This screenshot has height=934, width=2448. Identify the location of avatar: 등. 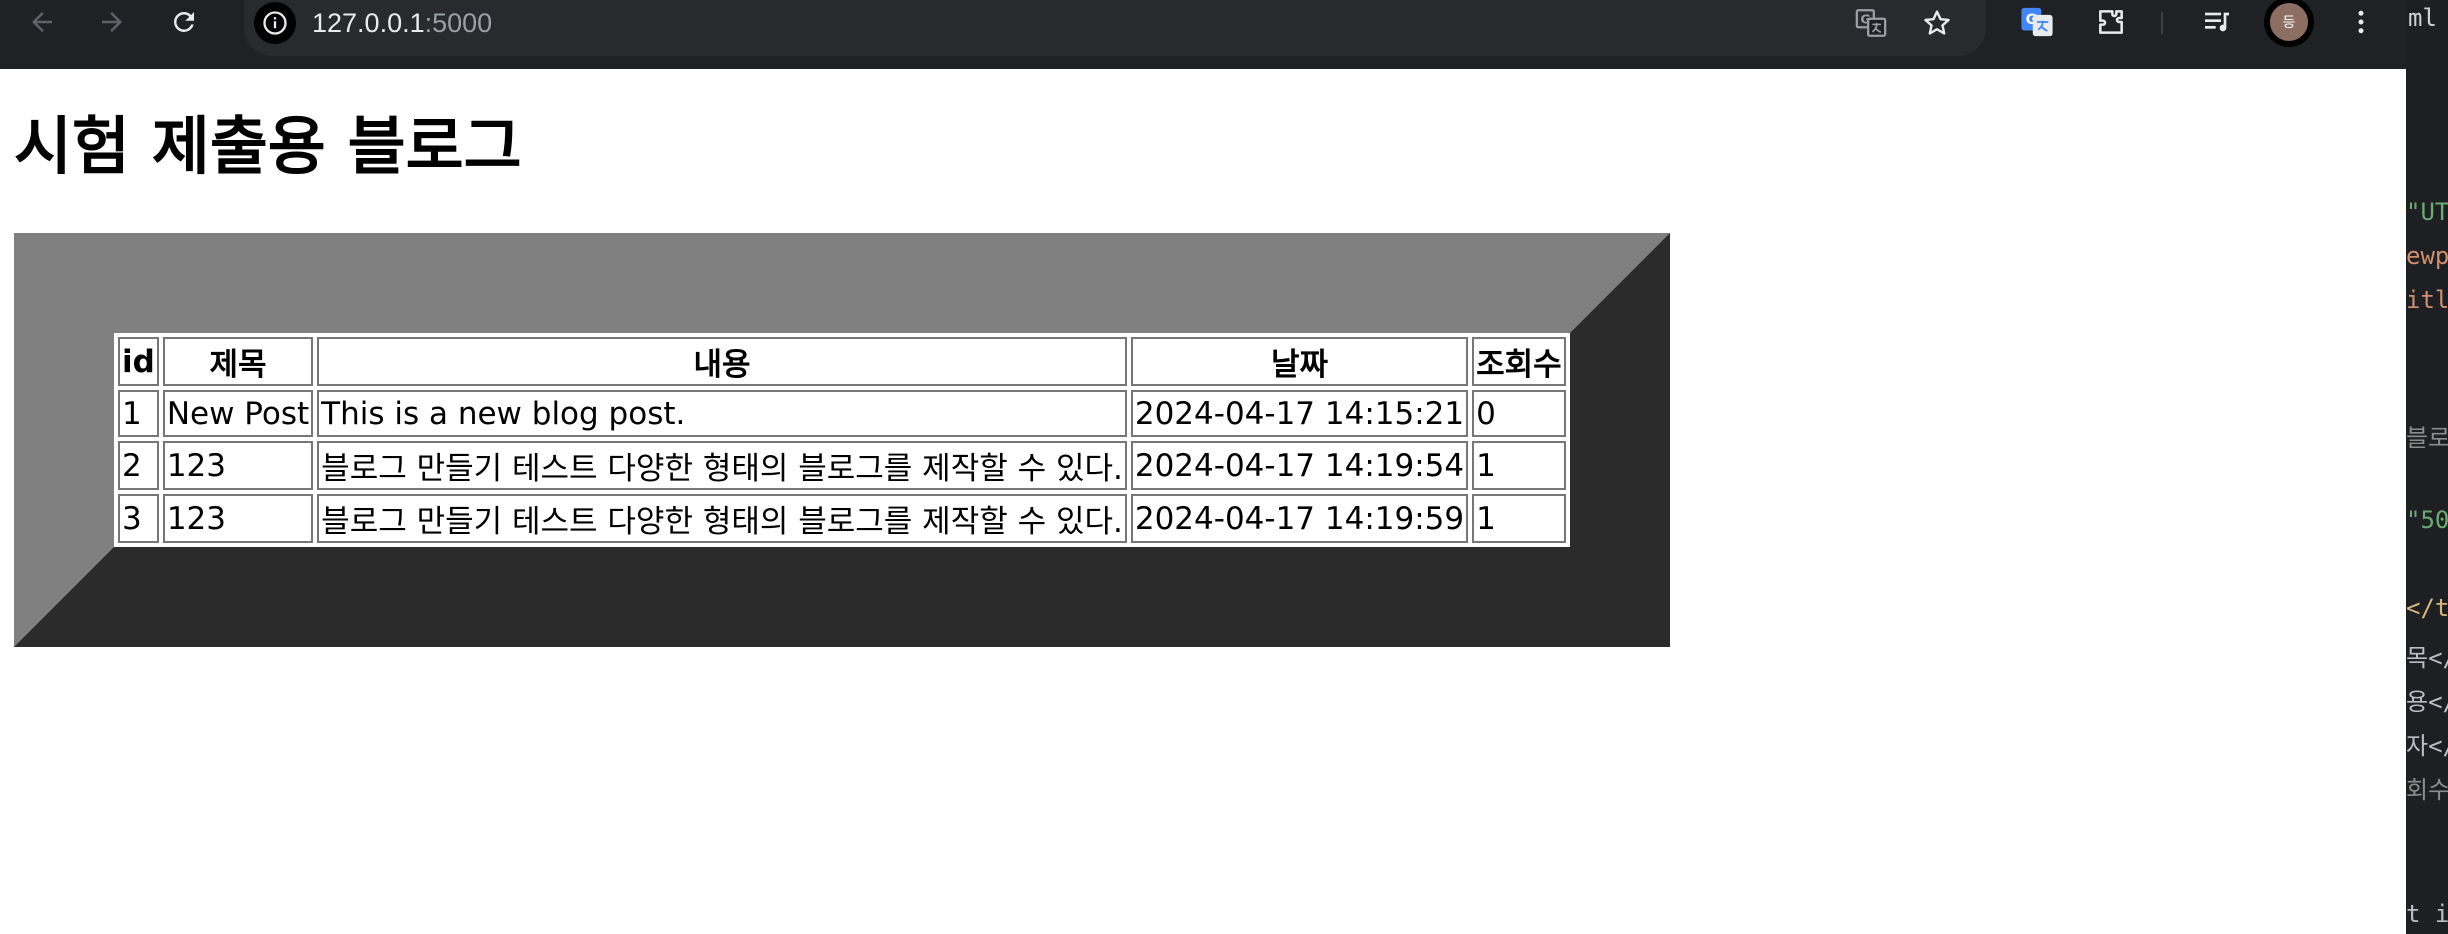
(2289, 23).